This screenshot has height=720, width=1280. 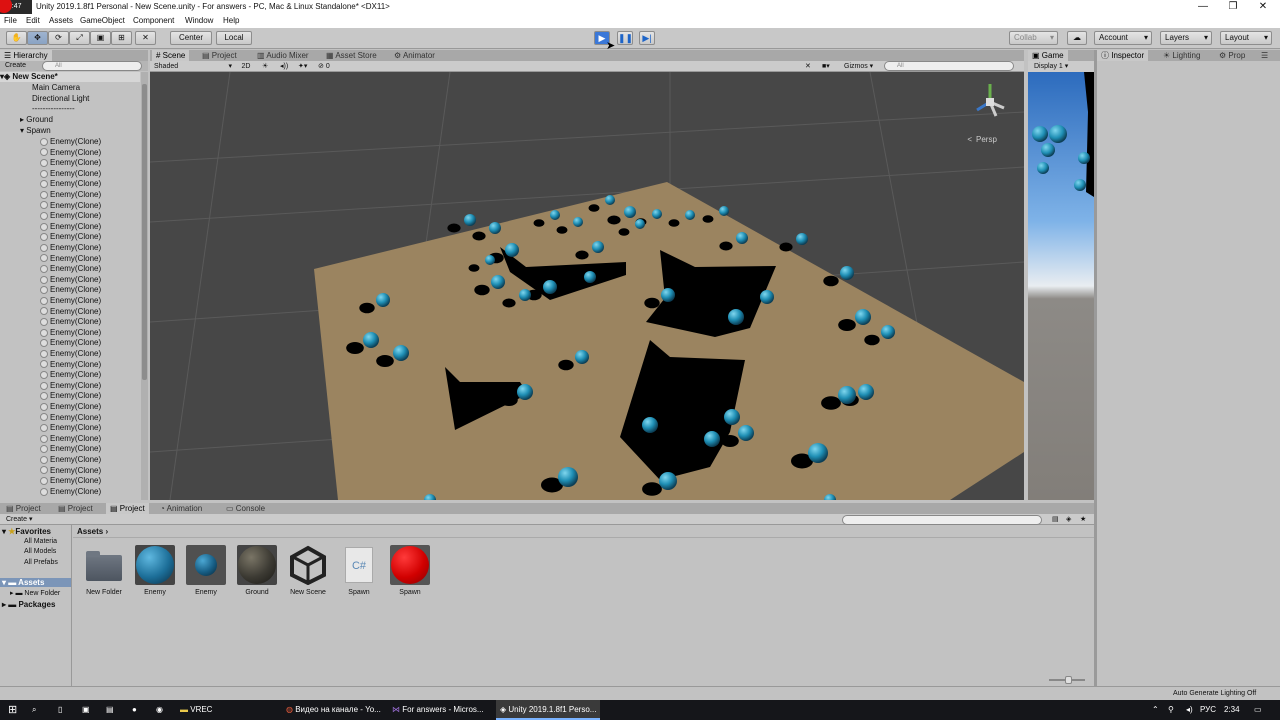 What do you see at coordinates (246, 66) in the screenshot?
I see `mode-2d-toggle: 2D` at bounding box center [246, 66].